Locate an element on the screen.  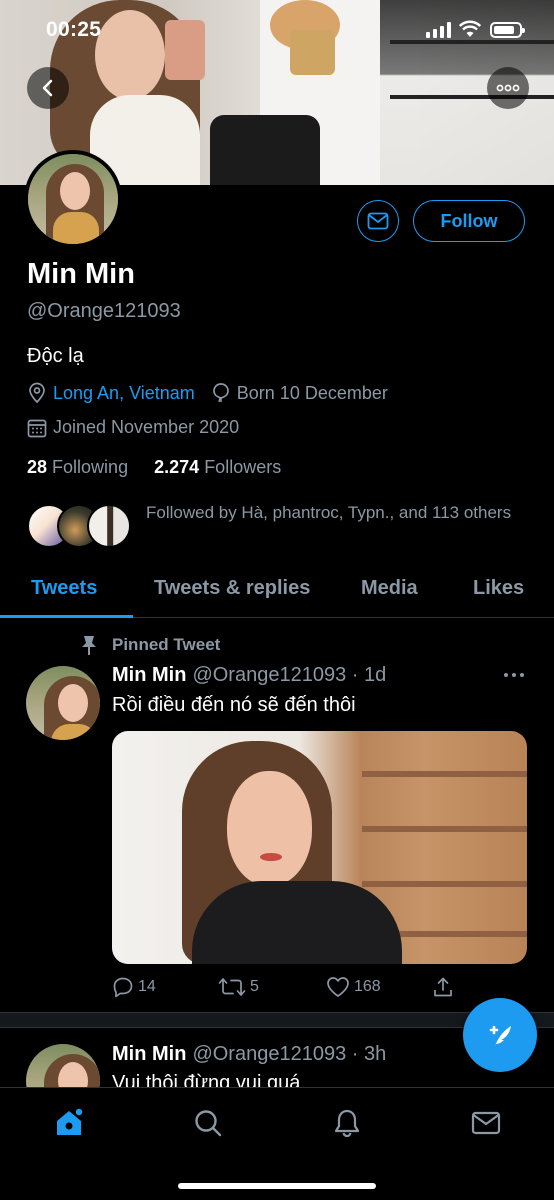
wifi-icon is located at coordinates (470, 28).